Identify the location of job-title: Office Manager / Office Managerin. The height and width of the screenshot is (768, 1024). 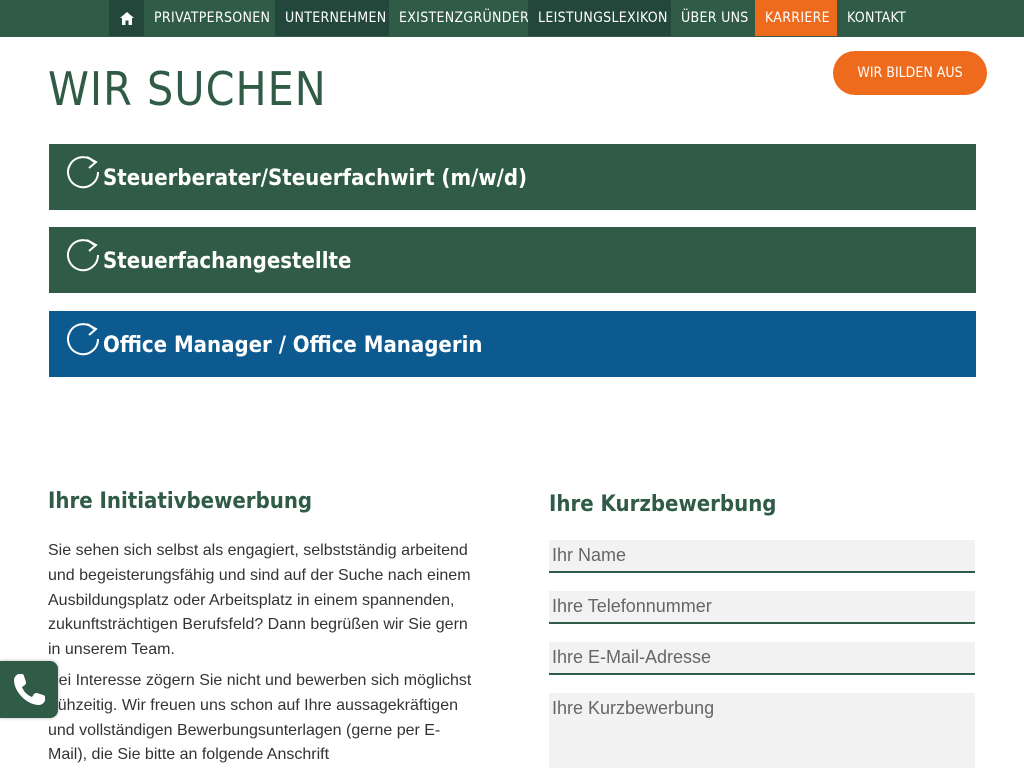
(293, 345).